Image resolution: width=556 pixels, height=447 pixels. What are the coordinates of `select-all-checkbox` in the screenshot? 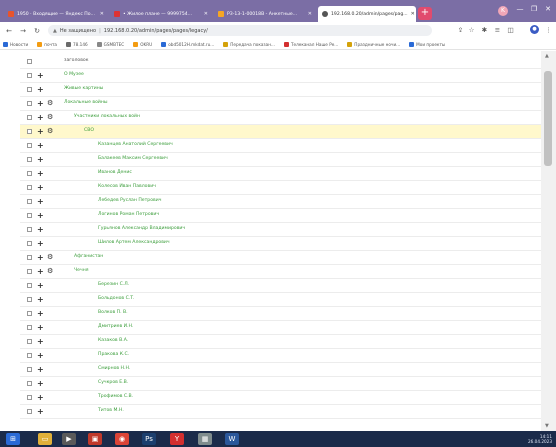 It's located at (29, 61).